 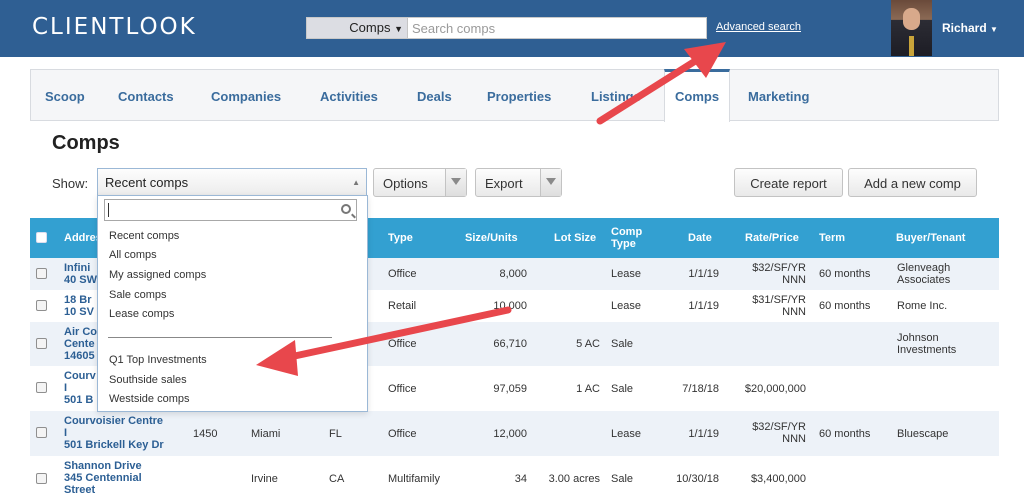 What do you see at coordinates (510, 434) in the screenshot?
I see `row-size: 12,000` at bounding box center [510, 434].